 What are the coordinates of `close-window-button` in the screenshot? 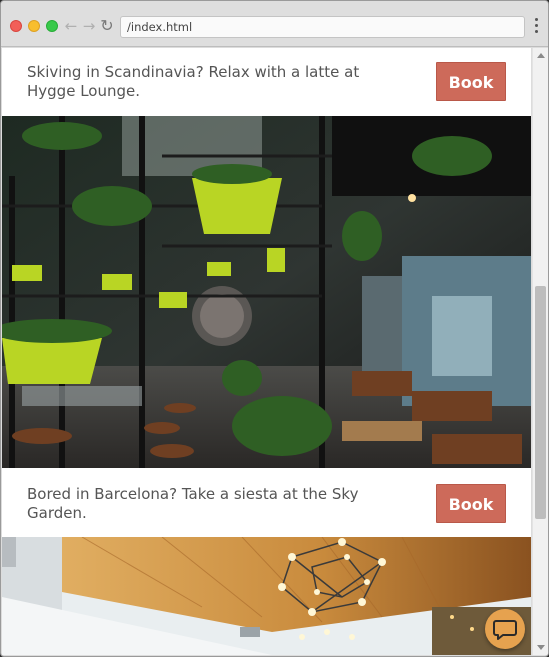 It's located at (16, 26).